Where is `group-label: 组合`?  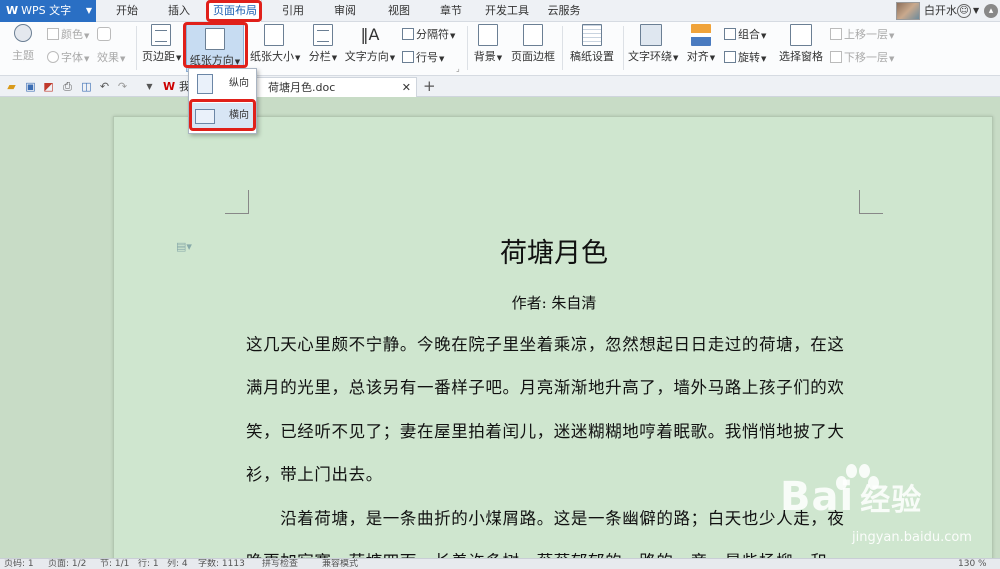 group-label: 组合 is located at coordinates (749, 34).